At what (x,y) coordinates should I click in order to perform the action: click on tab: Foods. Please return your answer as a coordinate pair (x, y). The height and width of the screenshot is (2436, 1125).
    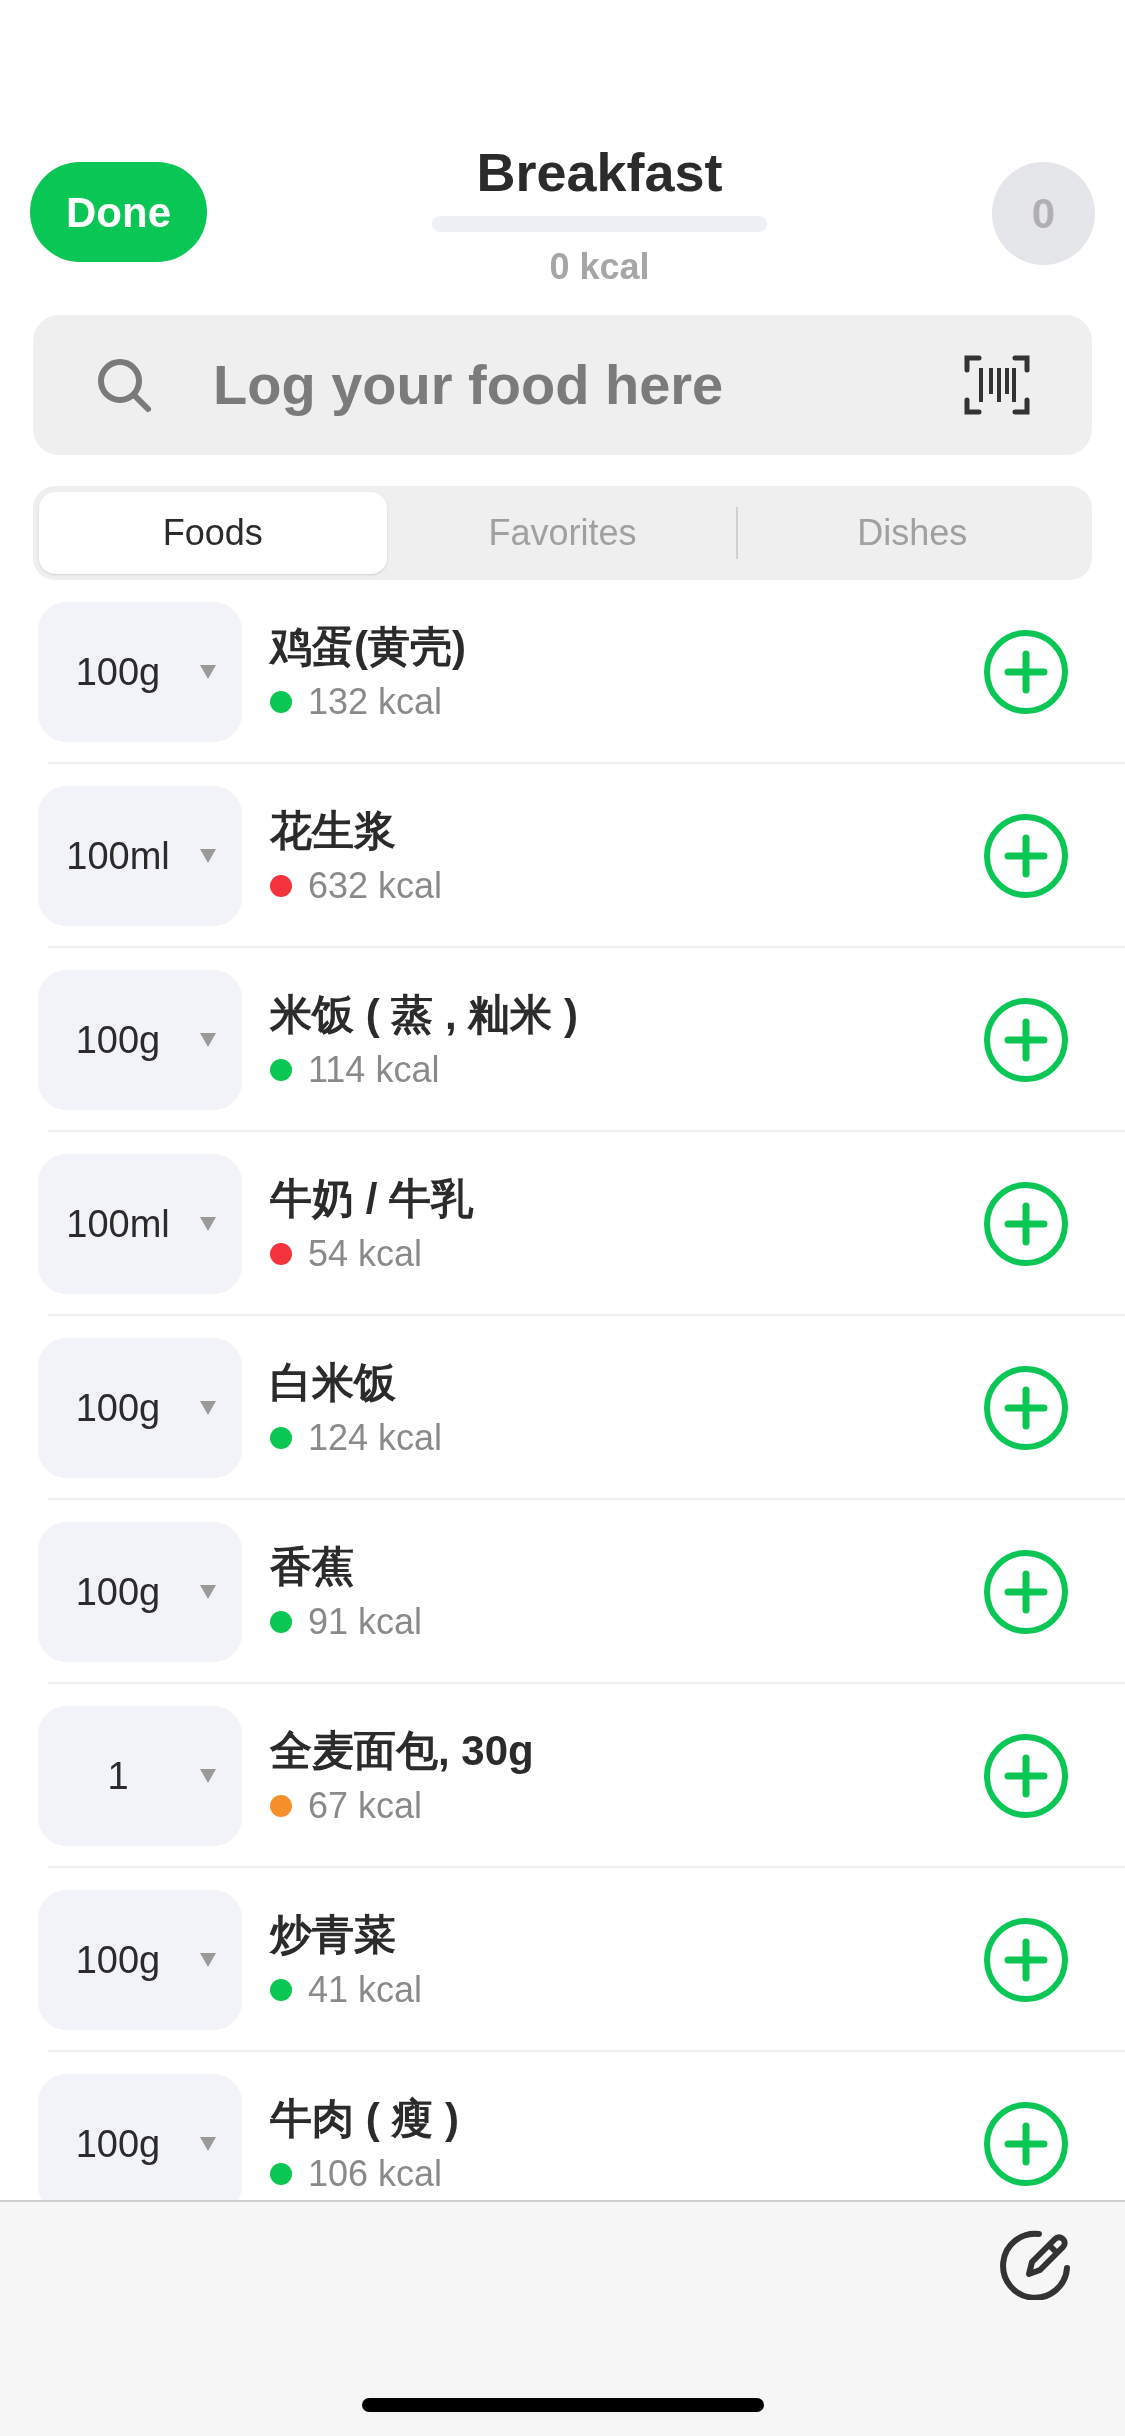
    Looking at the image, I should click on (213, 533).